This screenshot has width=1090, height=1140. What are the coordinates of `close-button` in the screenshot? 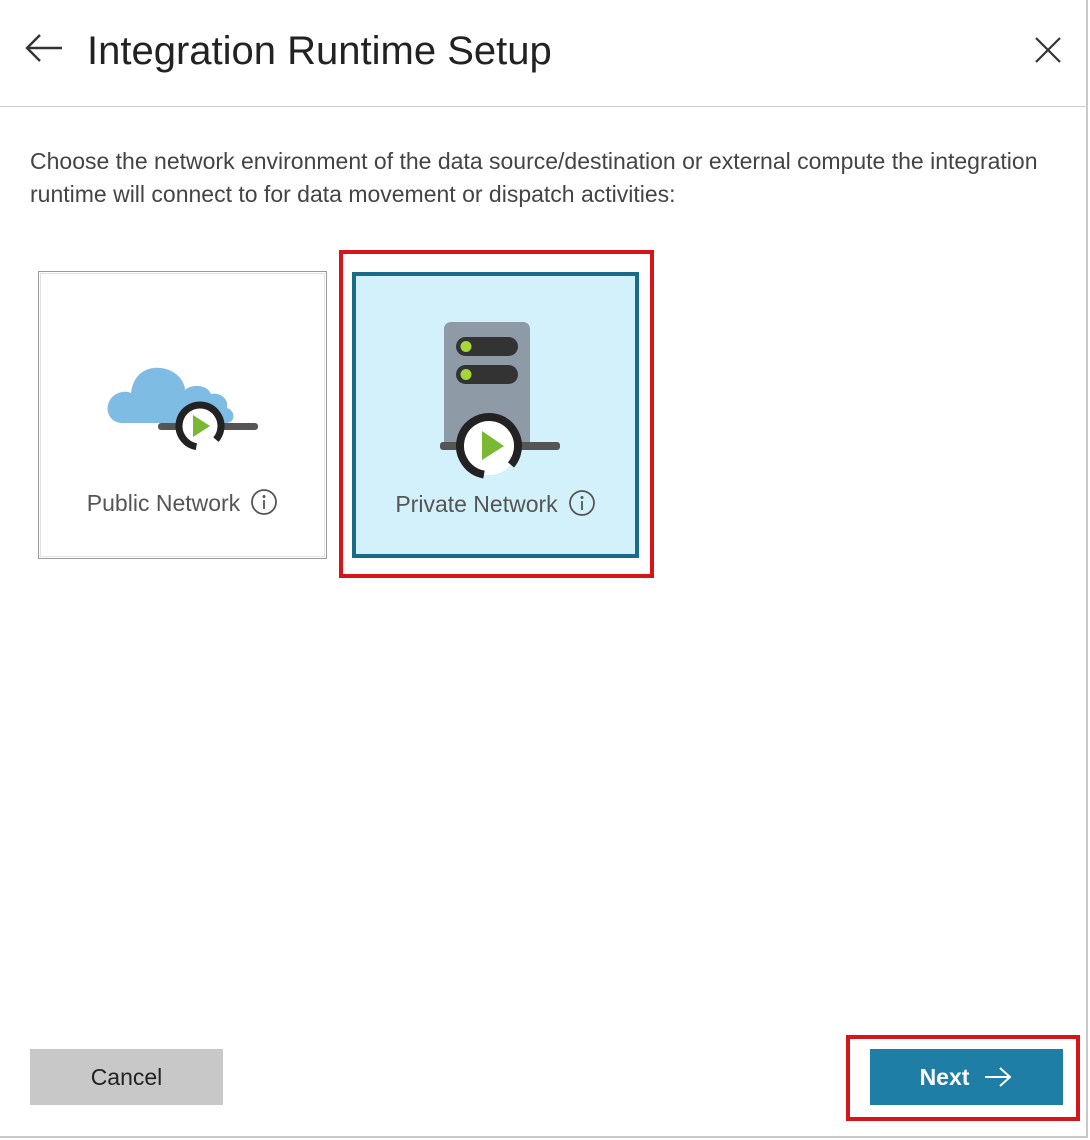 It's located at (1048, 50).